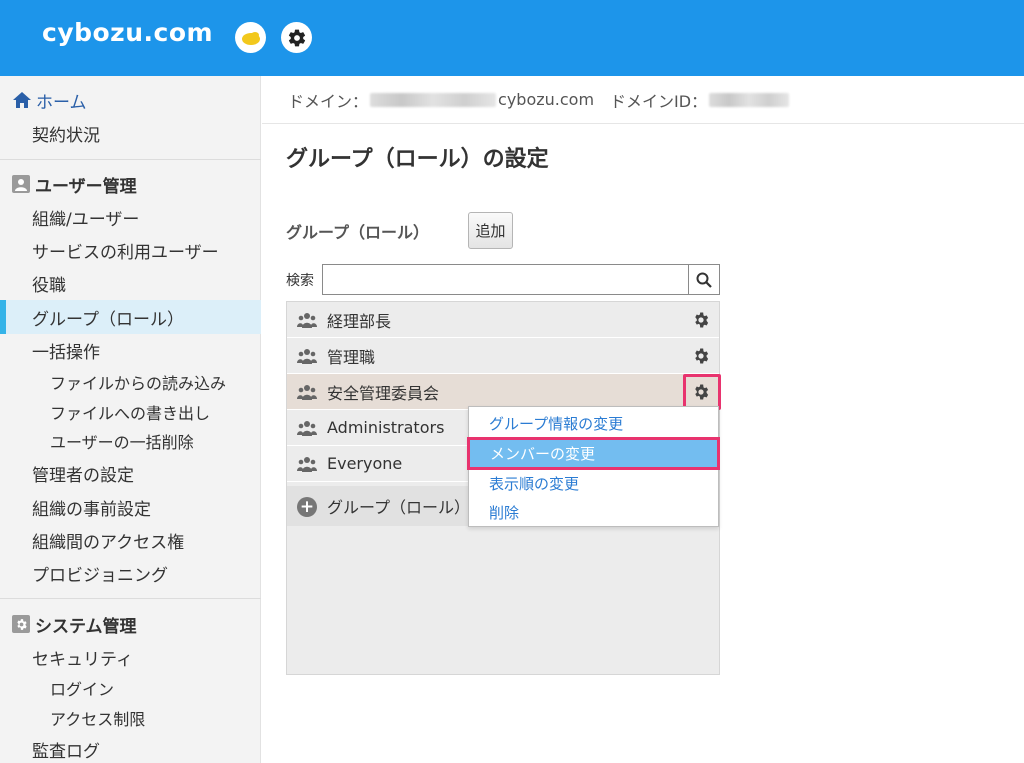 The width and height of the screenshot is (1024, 763). Describe the element at coordinates (365, 463) in the screenshot. I see `group-name: Everyone` at that location.